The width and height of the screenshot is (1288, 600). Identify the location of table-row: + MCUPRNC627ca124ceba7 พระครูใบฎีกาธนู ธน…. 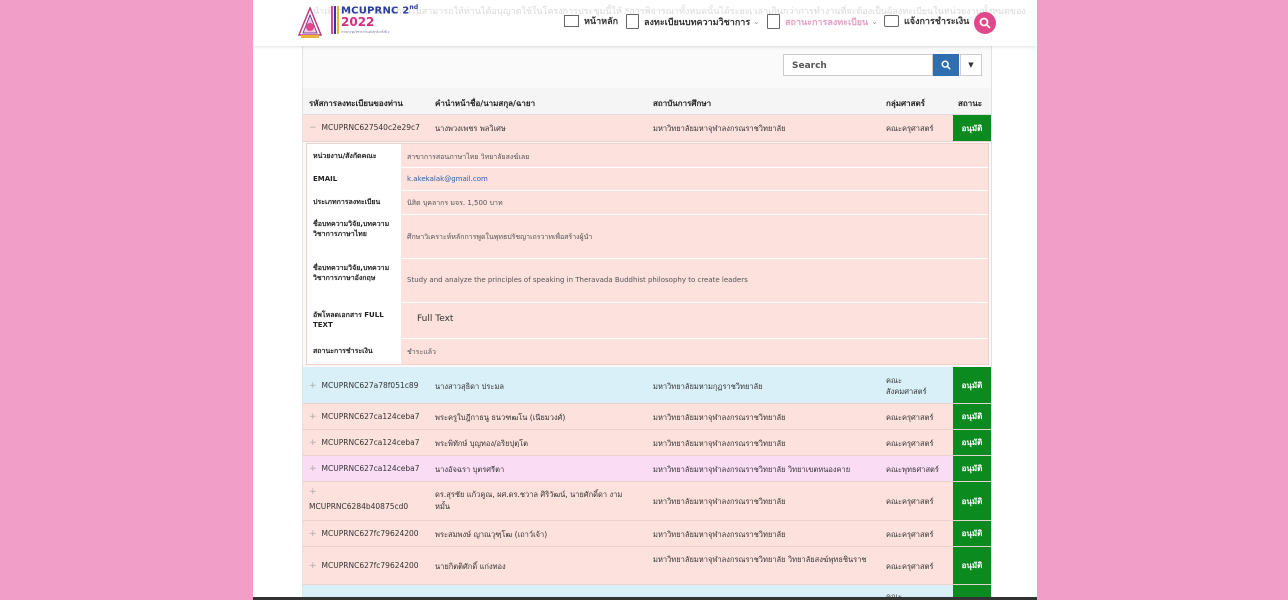
(647, 417).